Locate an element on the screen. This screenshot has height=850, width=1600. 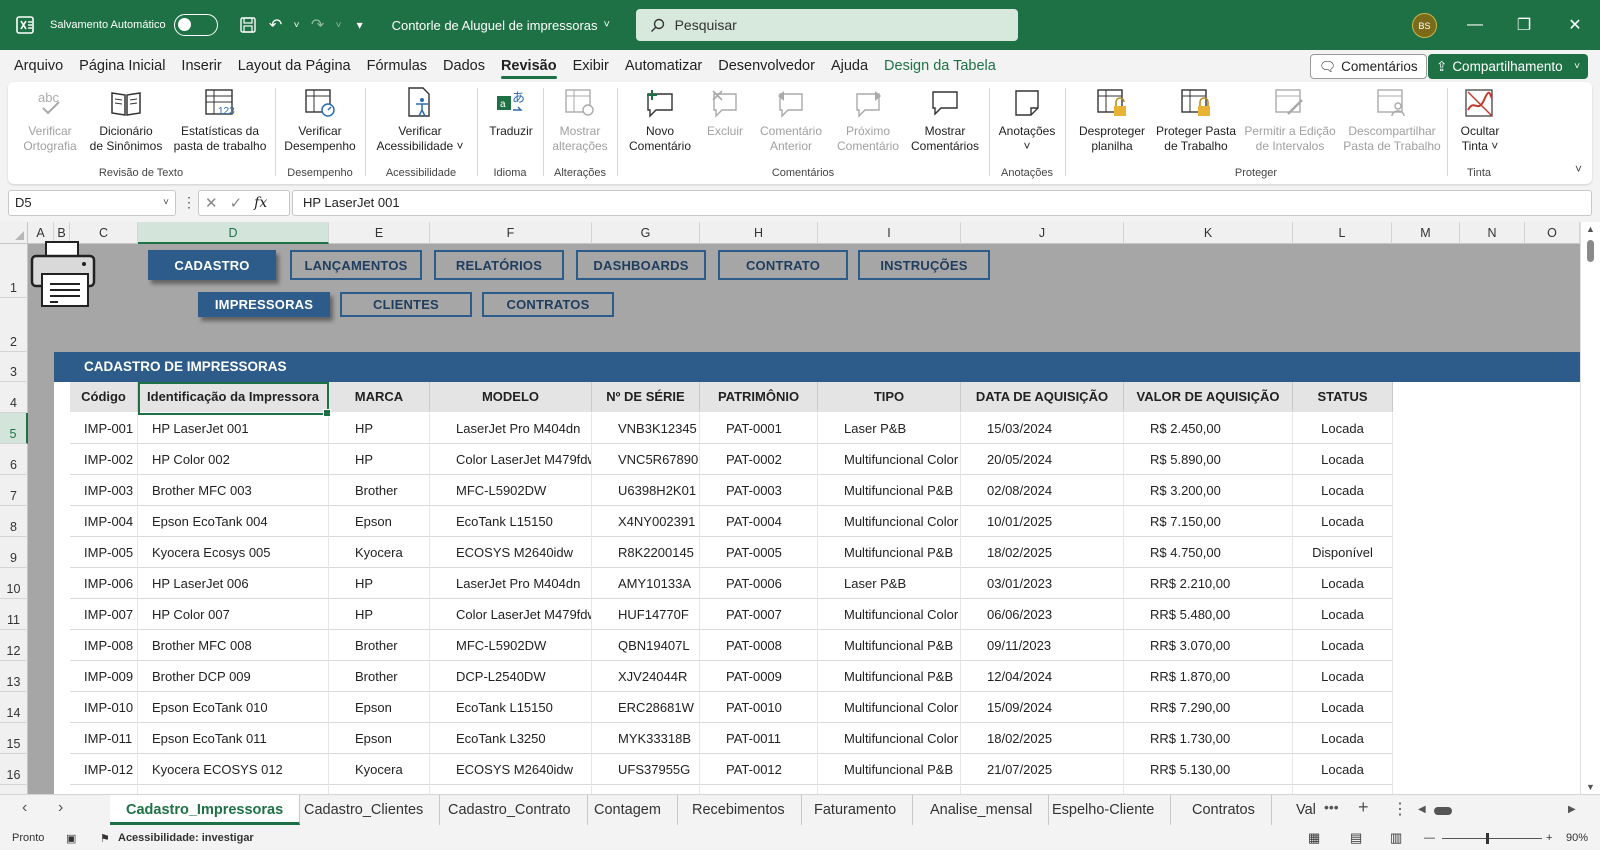
sheet-options-icon: ⋮ is located at coordinates (1400, 809).